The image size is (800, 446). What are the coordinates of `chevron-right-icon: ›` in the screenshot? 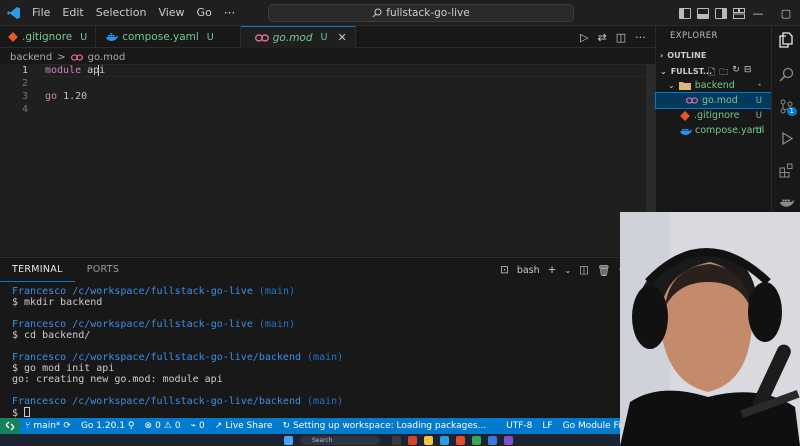 It's located at (662, 55).